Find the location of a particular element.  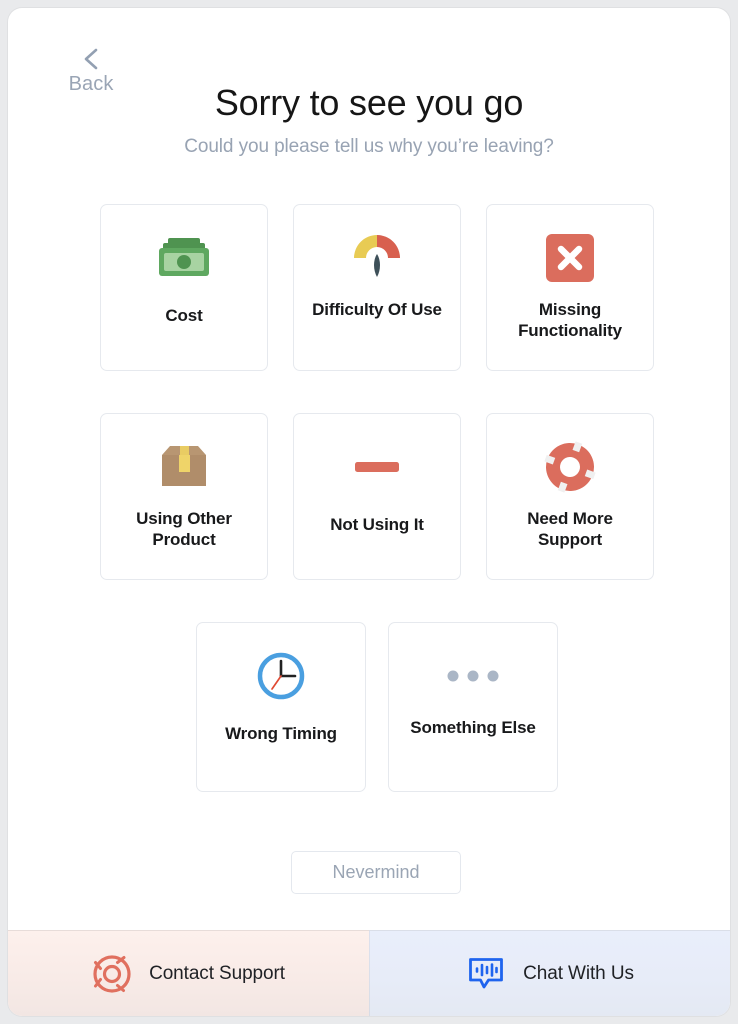

page-title: Sorry to see you go is located at coordinates (369, 102).